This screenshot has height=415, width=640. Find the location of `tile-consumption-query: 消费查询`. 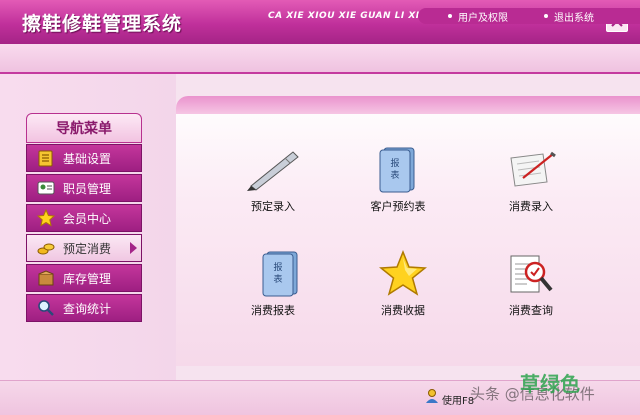

tile-consumption-query: 消费查询 is located at coordinates (531, 290).